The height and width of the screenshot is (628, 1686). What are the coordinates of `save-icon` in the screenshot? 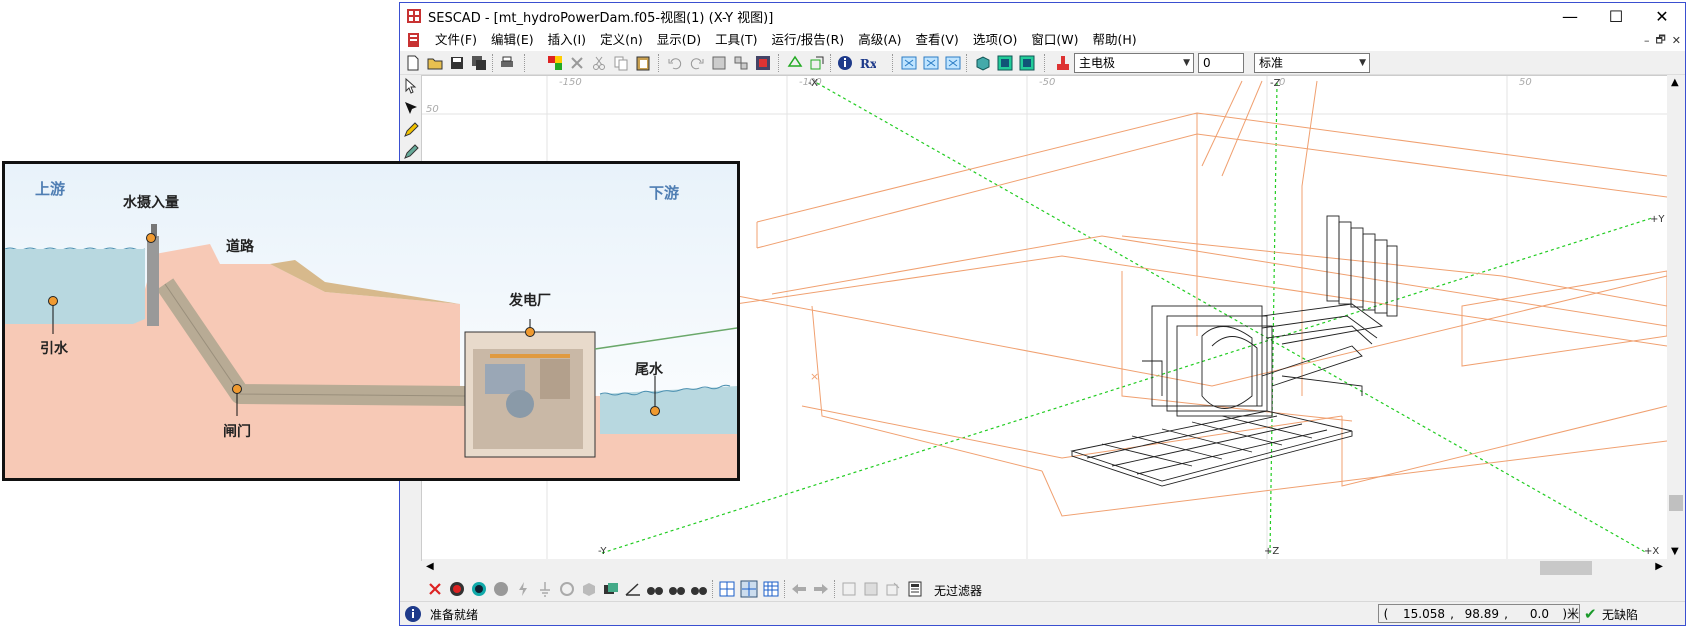 It's located at (457, 63).